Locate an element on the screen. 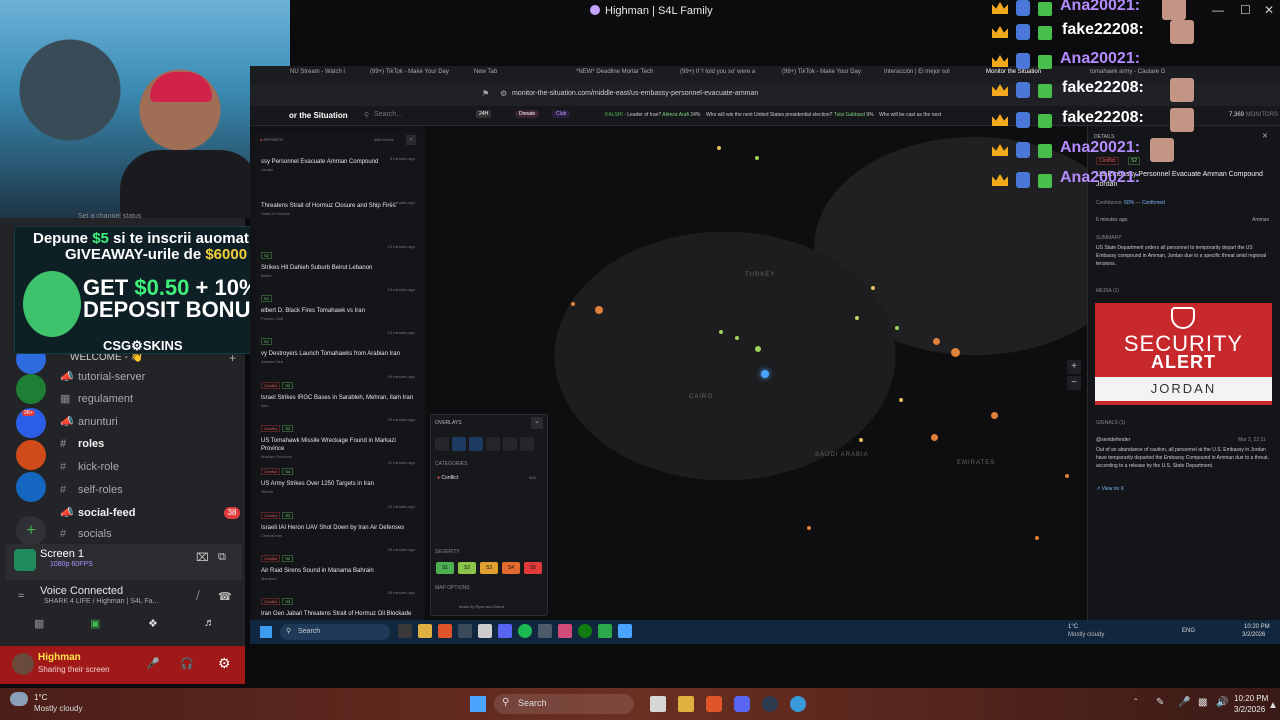 The image size is (1280, 720). tab: *NEW* Deadline Mortar Tech is located at coordinates (614, 72).